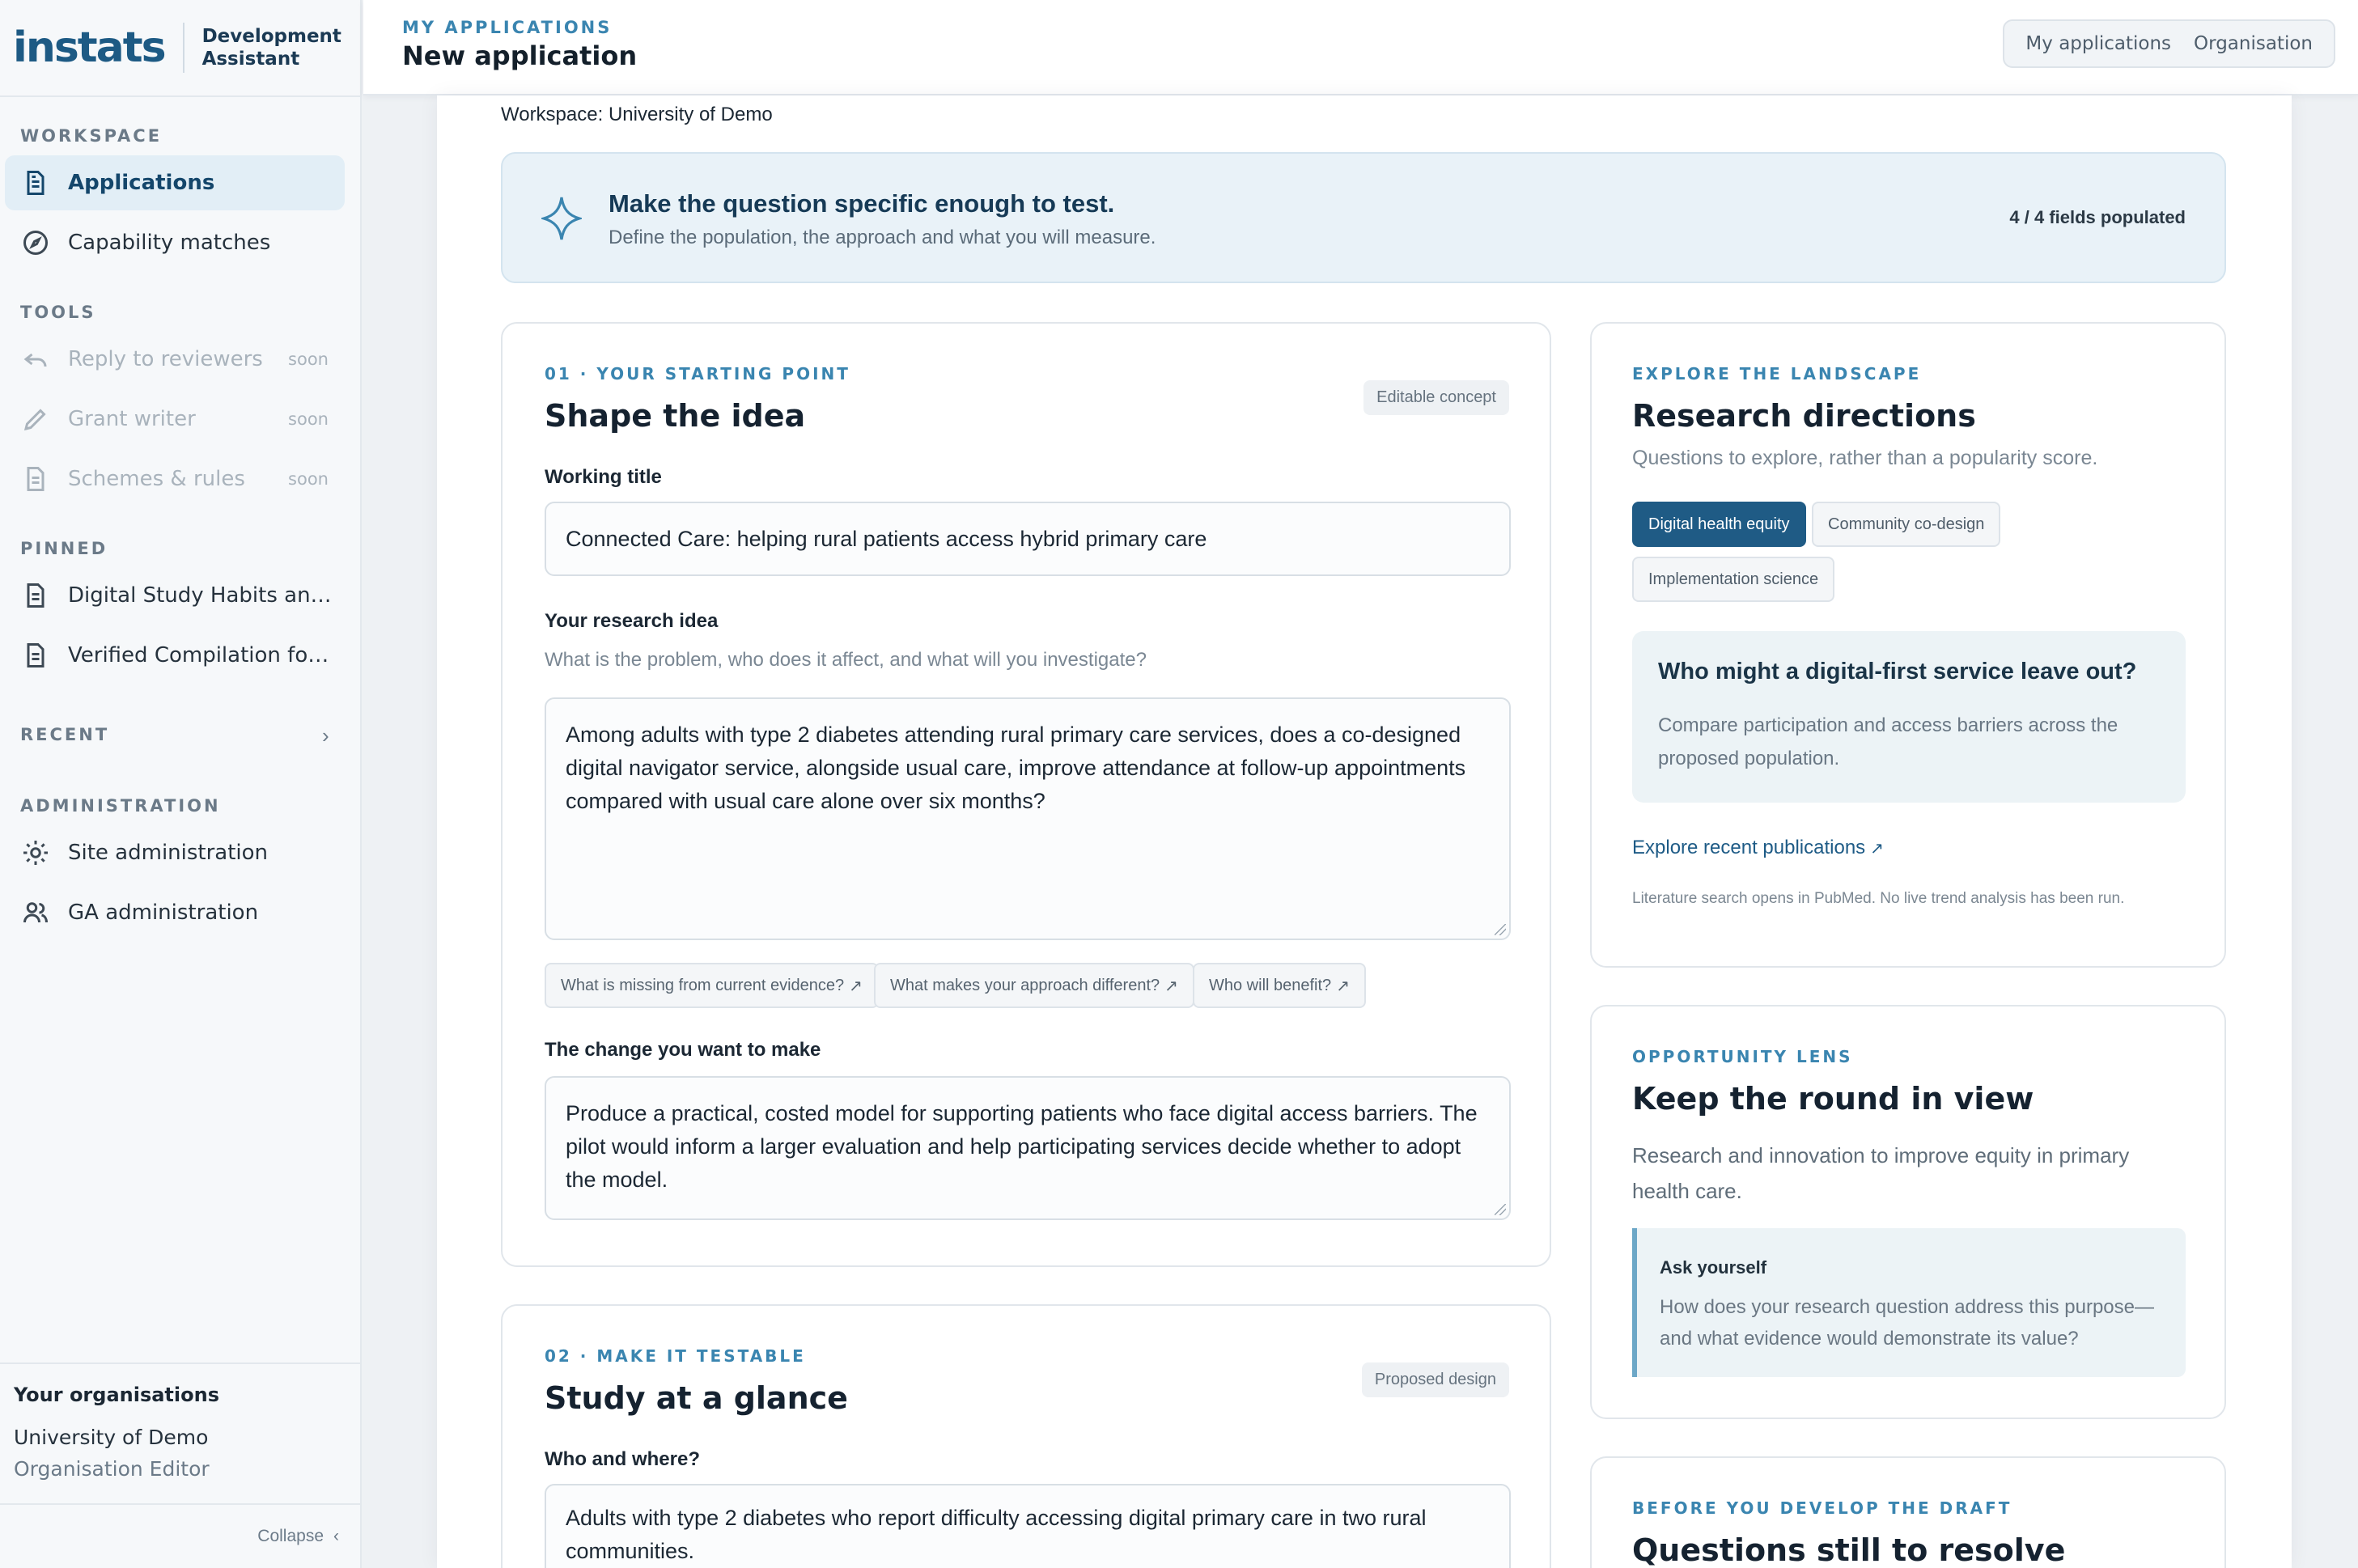  Describe the element at coordinates (1719, 525) in the screenshot. I see `chip-digital-health-equity: Digital health equity` at that location.